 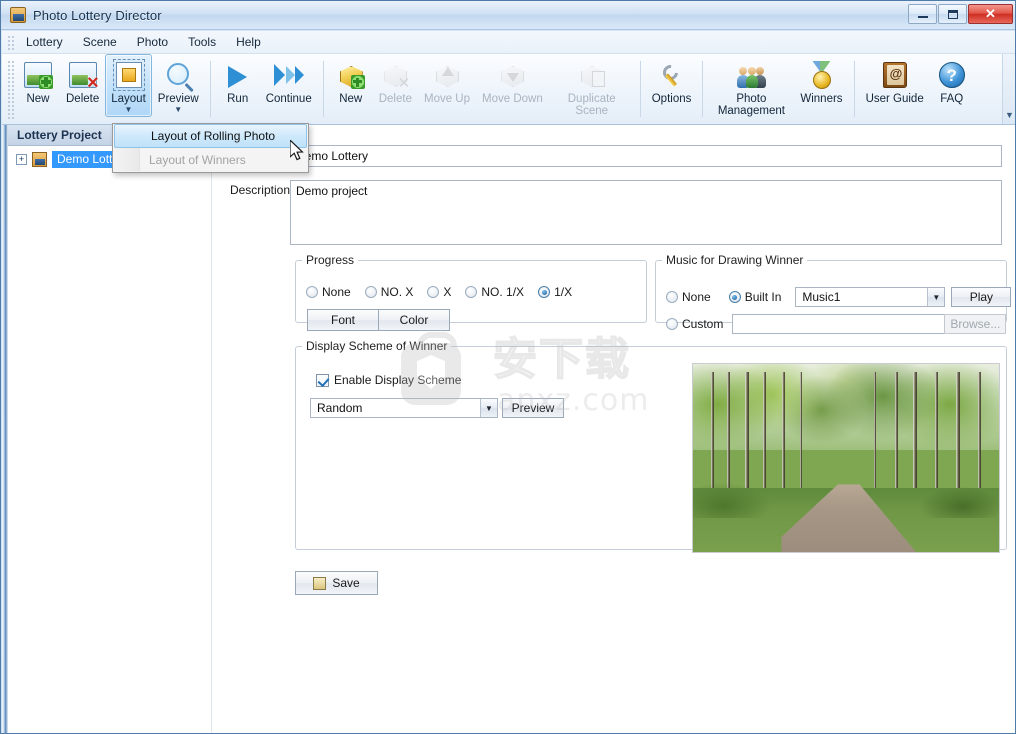 I want to click on display-scheme-value: Random, so click(x=340, y=408).